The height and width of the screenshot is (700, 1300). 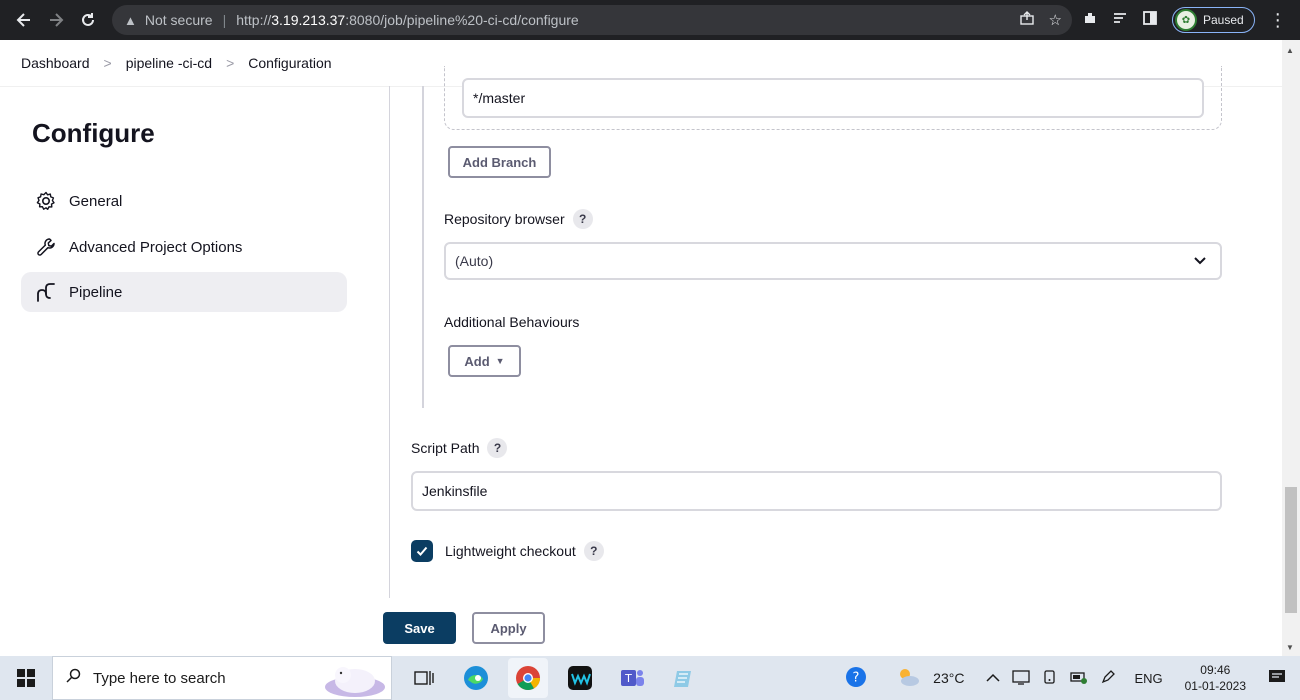 What do you see at coordinates (580, 678) in the screenshot?
I see `webex-app-icon` at bounding box center [580, 678].